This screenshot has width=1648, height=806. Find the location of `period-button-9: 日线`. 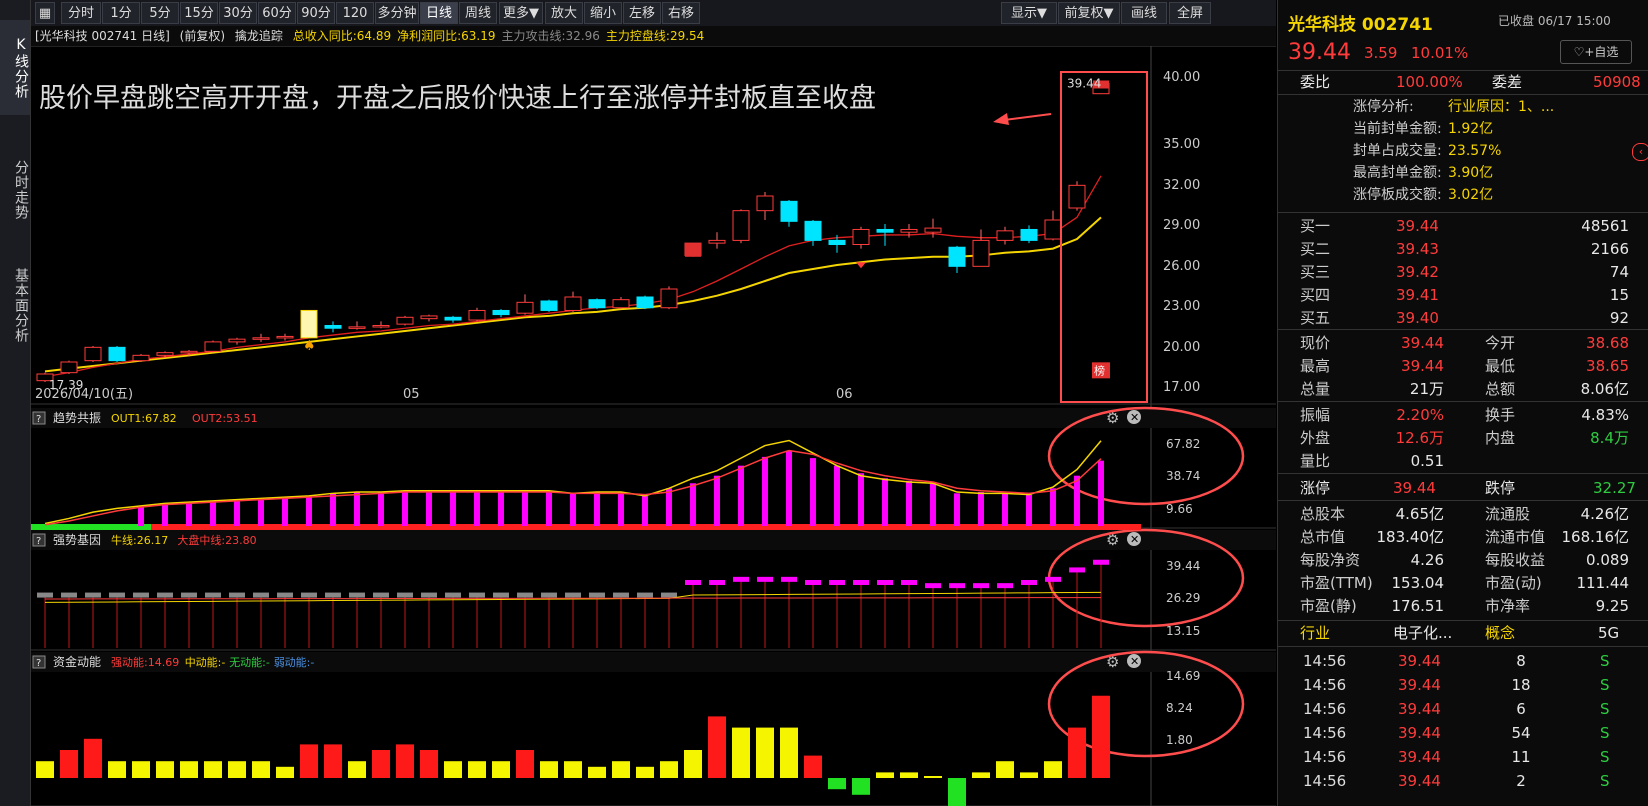

period-button-9: 日线 is located at coordinates (439, 13).